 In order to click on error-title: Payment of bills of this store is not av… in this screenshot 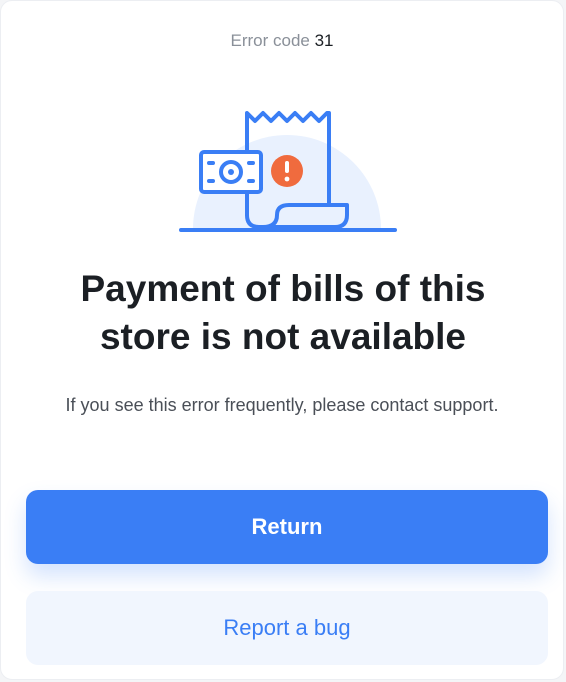, I will do `click(283, 312)`.